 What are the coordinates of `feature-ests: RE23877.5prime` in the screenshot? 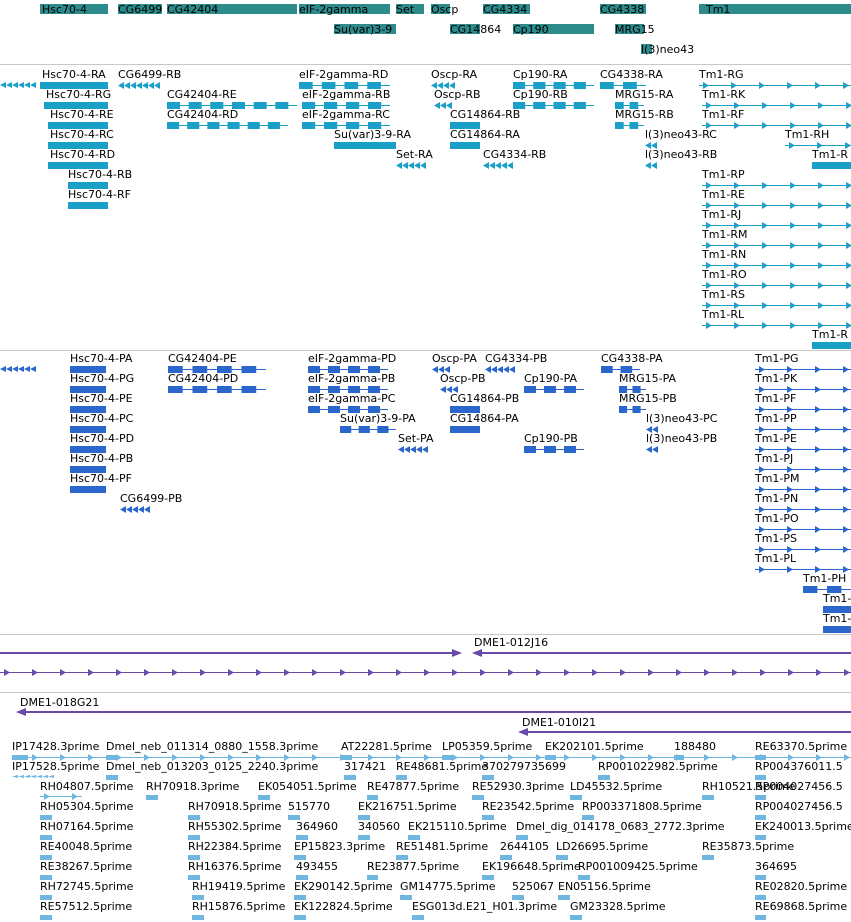 It's located at (413, 870).